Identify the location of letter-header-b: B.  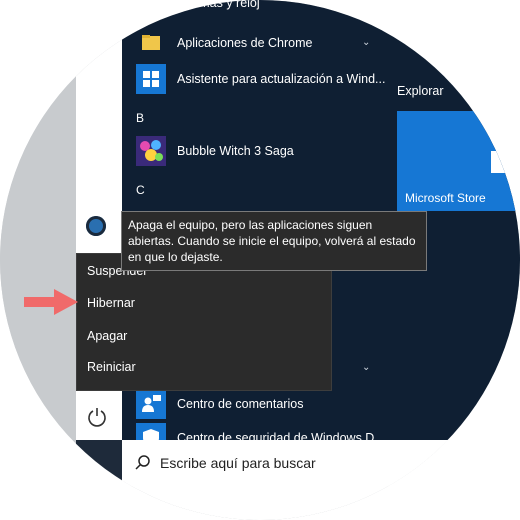
(140, 118).